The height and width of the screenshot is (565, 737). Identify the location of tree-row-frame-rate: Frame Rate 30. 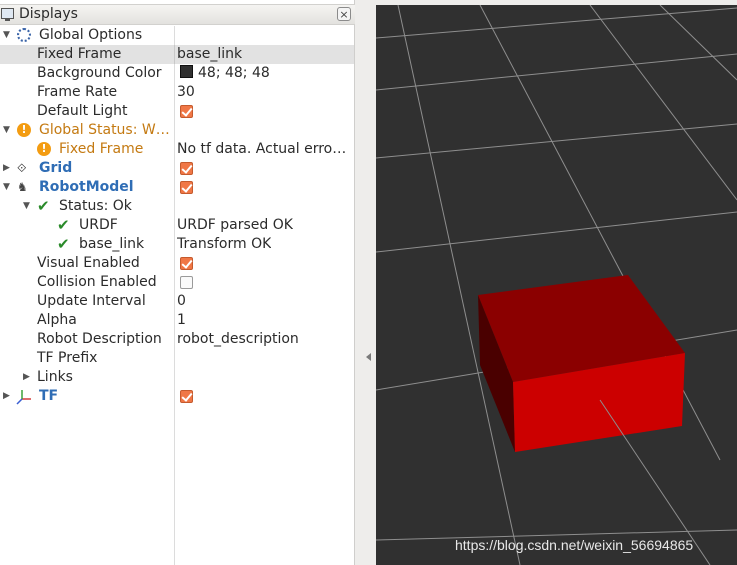
(177, 92).